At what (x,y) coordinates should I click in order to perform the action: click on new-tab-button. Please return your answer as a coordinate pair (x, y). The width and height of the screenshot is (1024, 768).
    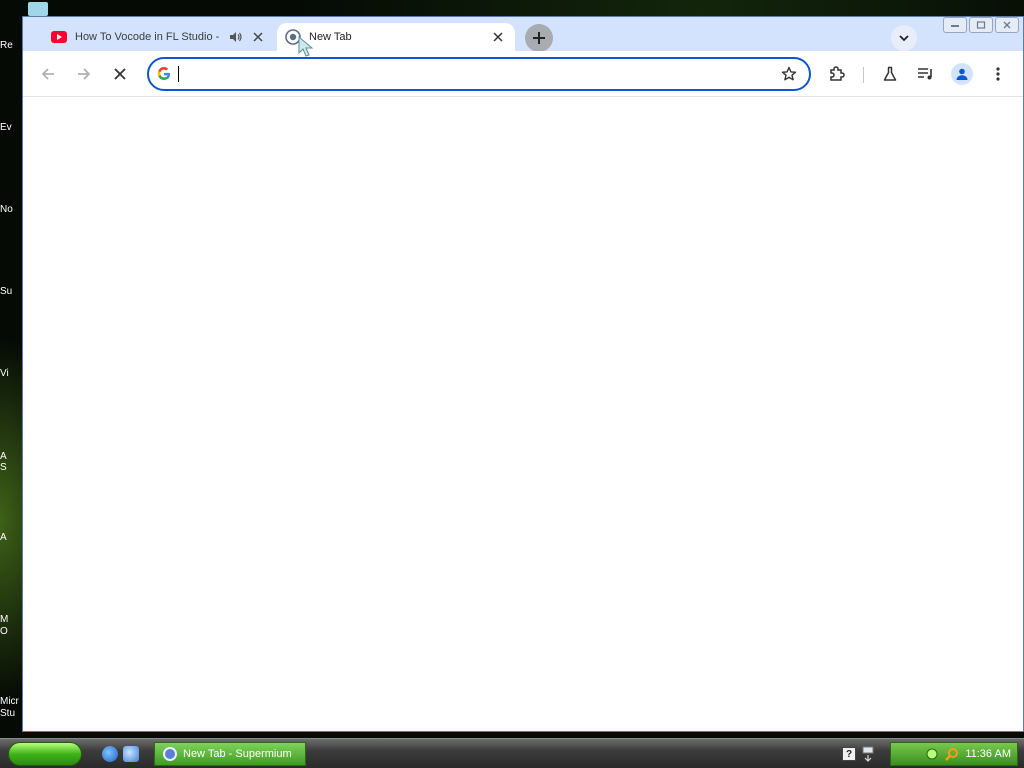
    Looking at the image, I should click on (539, 38).